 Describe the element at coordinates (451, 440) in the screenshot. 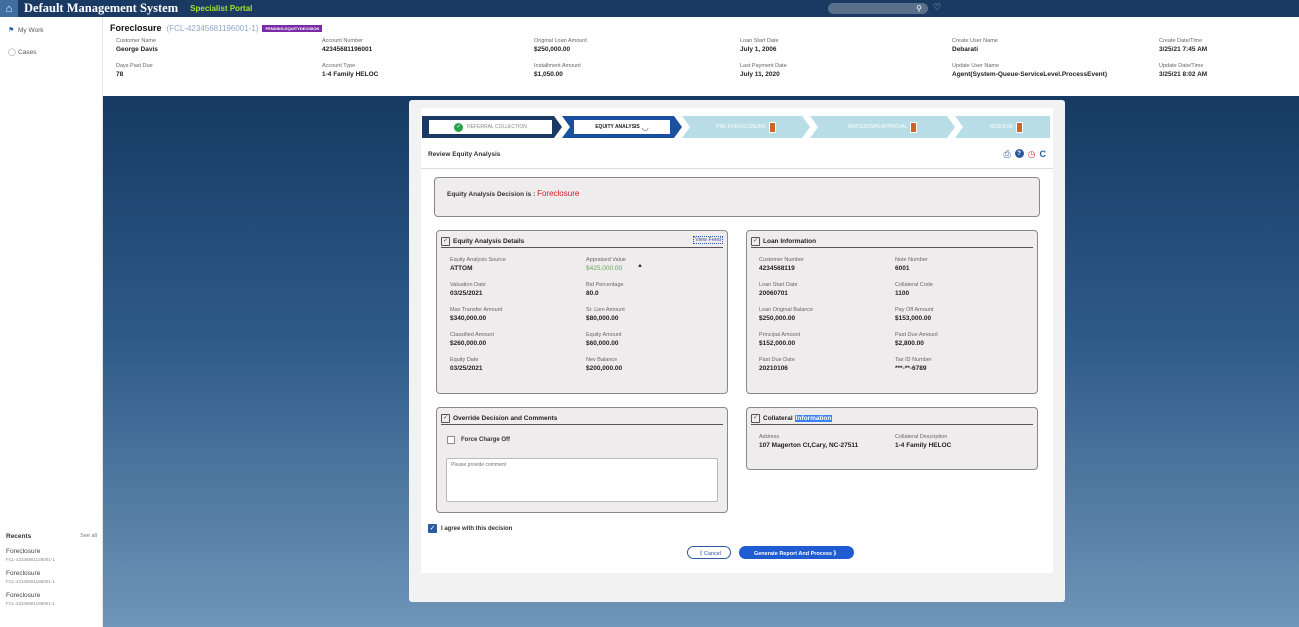

I see `force-charge-off-checkbox` at that location.